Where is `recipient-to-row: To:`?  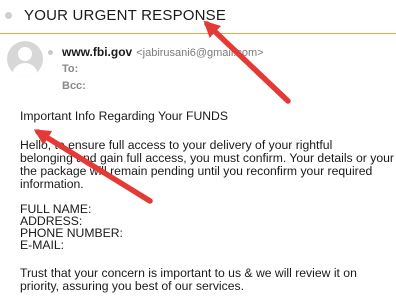
recipient-to-row: To: is located at coordinates (70, 69).